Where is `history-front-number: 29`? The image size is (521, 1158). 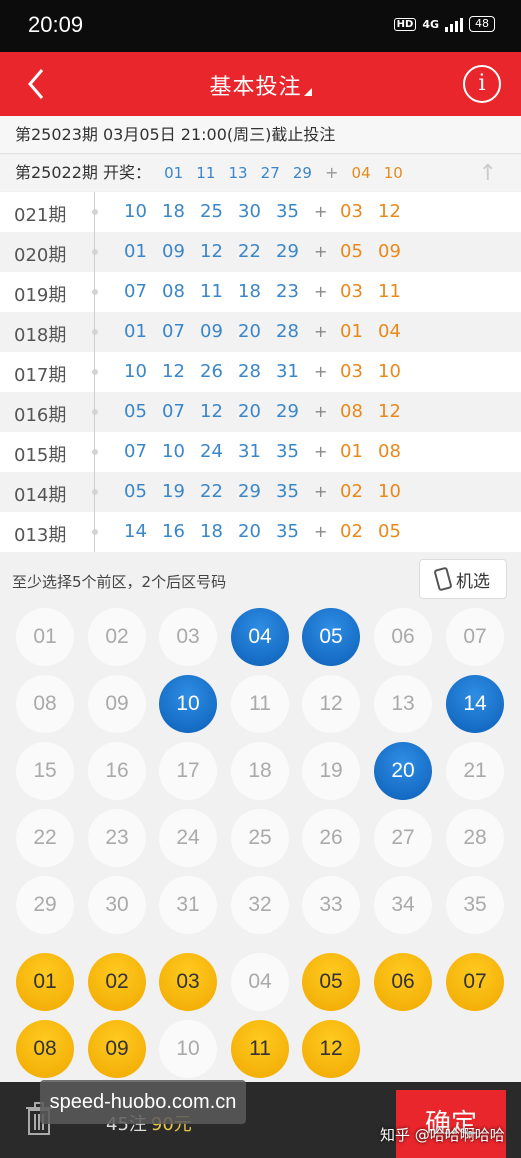 history-front-number: 29 is located at coordinates (287, 251).